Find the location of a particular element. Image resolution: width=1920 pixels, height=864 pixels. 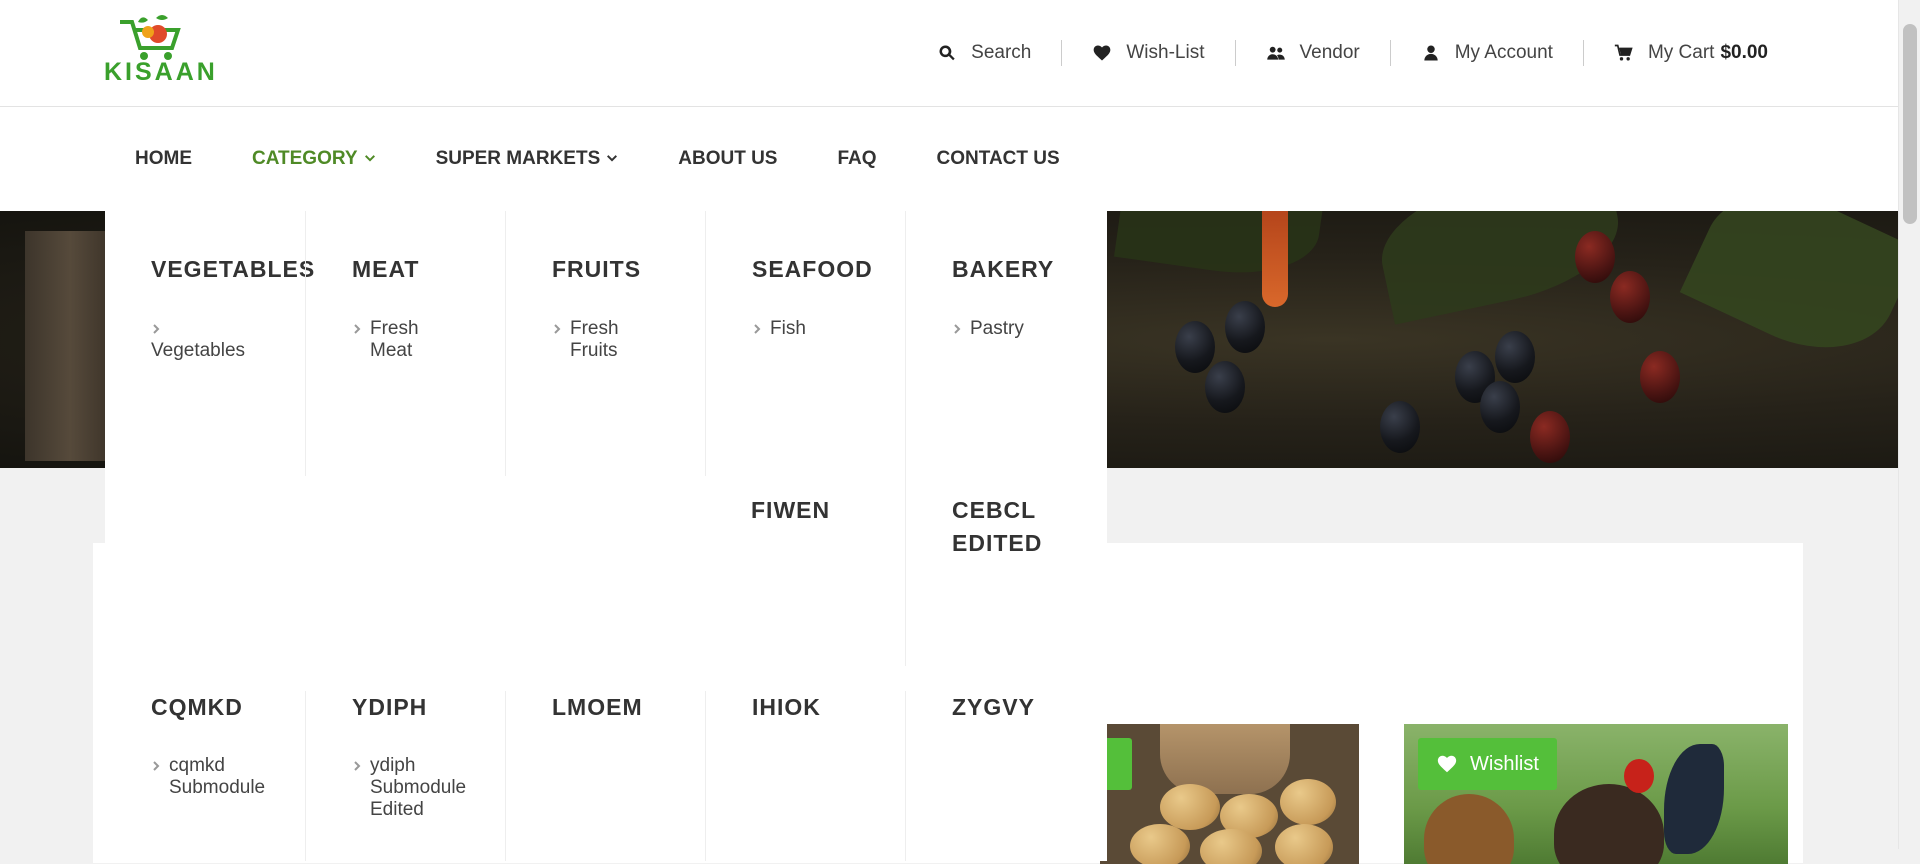

mega-col-link: Pastry is located at coordinates (1027, 329).